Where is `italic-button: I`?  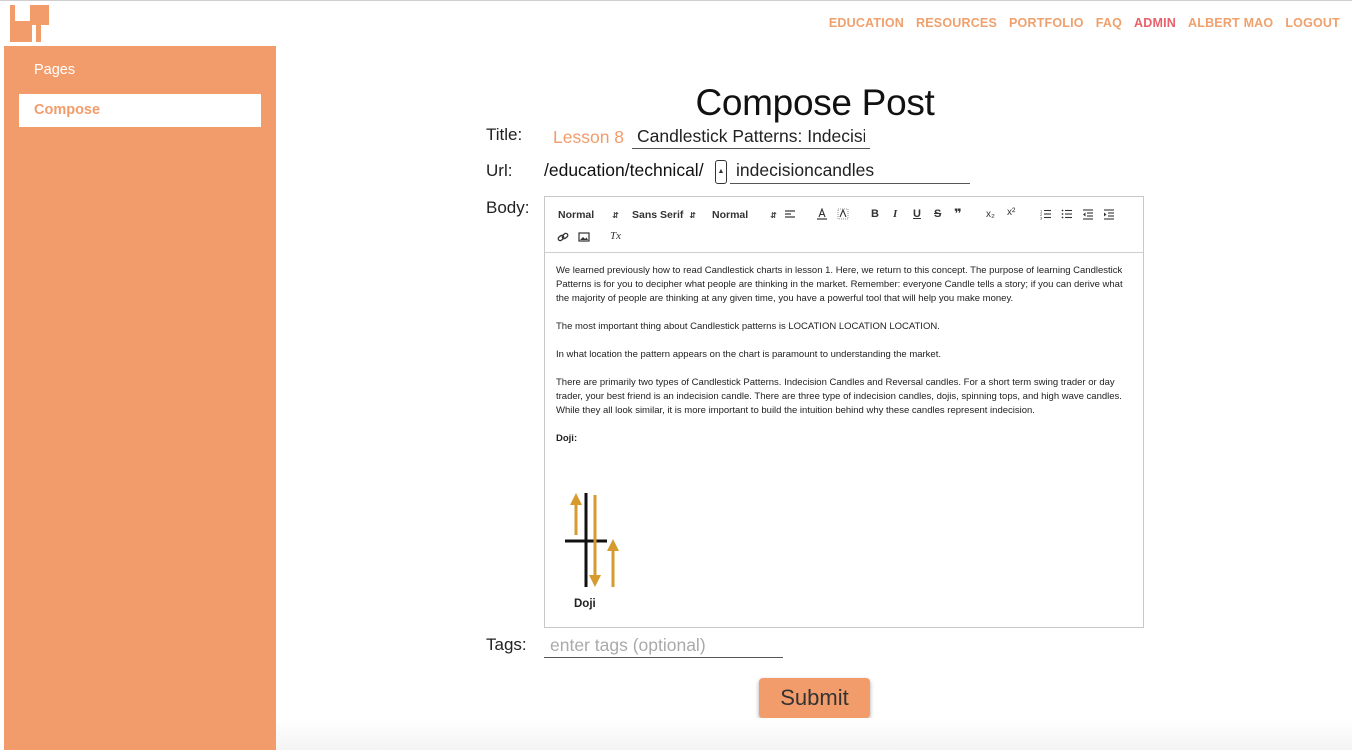
italic-button: I is located at coordinates (895, 214).